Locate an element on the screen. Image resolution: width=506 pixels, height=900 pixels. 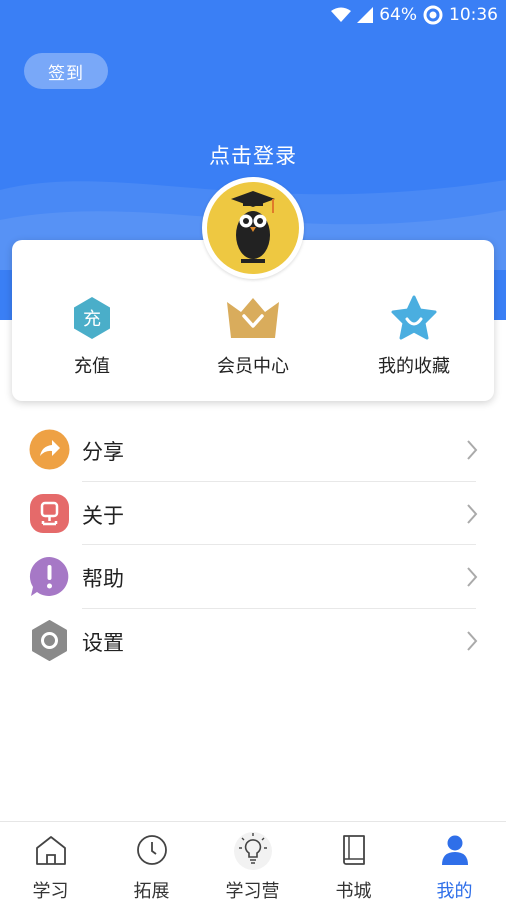
menu-item-help: 帮助 is located at coordinates (253, 577).